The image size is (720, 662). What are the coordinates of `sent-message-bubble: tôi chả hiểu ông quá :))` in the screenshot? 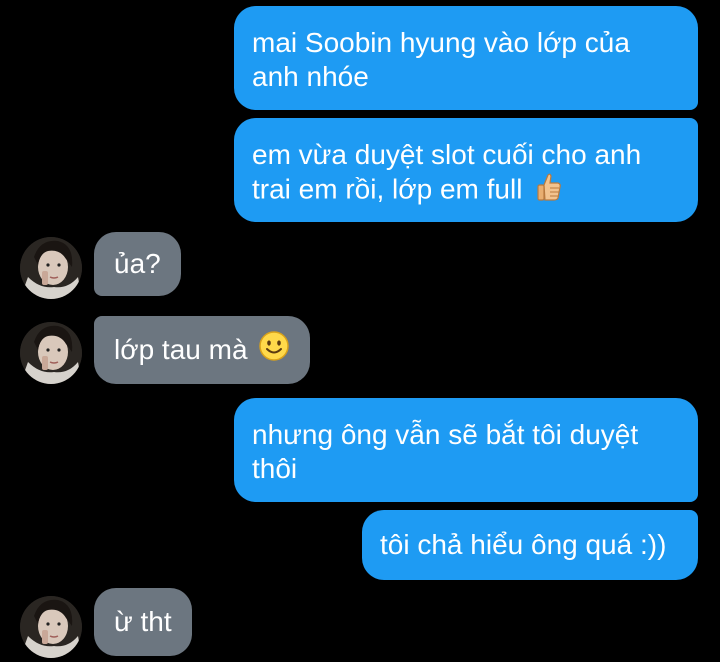 It's located at (530, 545).